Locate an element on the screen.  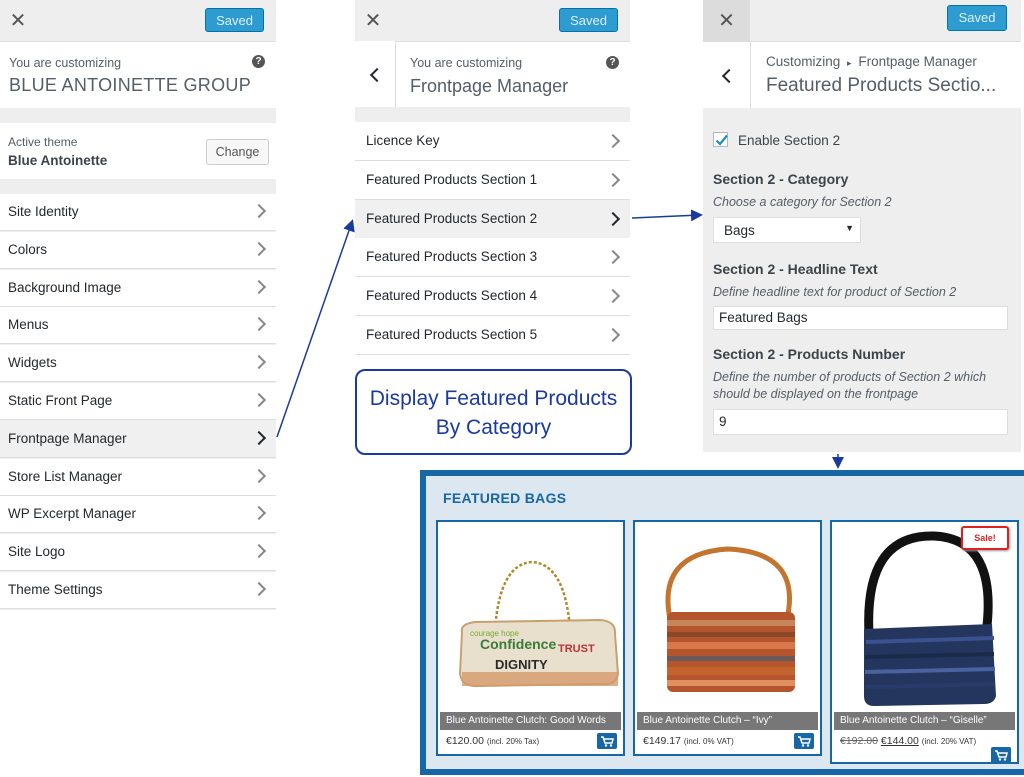
product-price: €120.00 (incl. 20% Tax) is located at coordinates (492, 741).